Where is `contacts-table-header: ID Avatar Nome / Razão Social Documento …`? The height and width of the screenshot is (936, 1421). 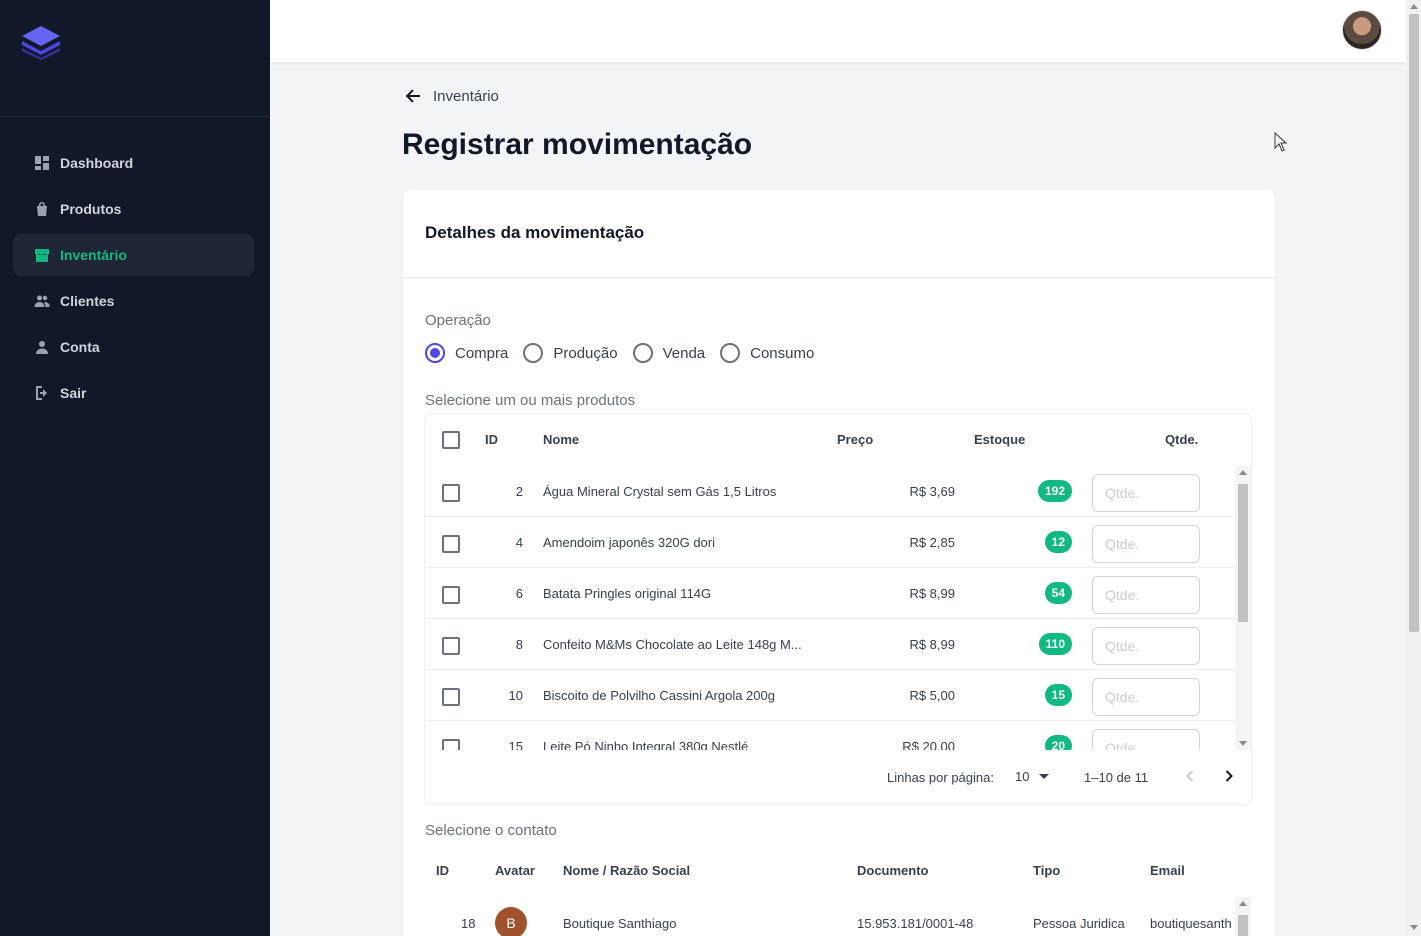
contacts-table-header: ID Avatar Nome / Razão Social Documento … is located at coordinates (838, 871).